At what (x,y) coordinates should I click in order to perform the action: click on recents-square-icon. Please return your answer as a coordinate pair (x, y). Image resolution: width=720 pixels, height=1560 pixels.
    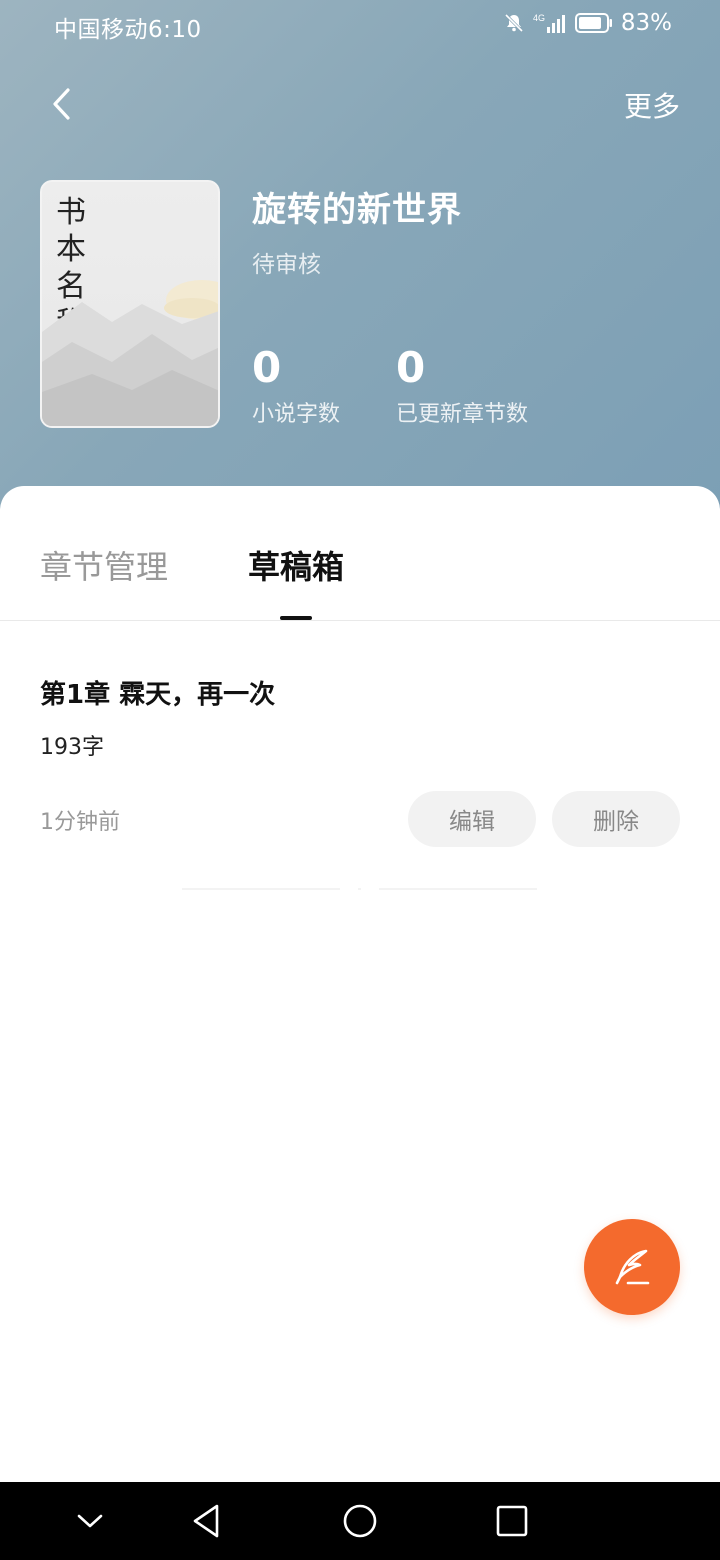
    Looking at the image, I should click on (512, 1521).